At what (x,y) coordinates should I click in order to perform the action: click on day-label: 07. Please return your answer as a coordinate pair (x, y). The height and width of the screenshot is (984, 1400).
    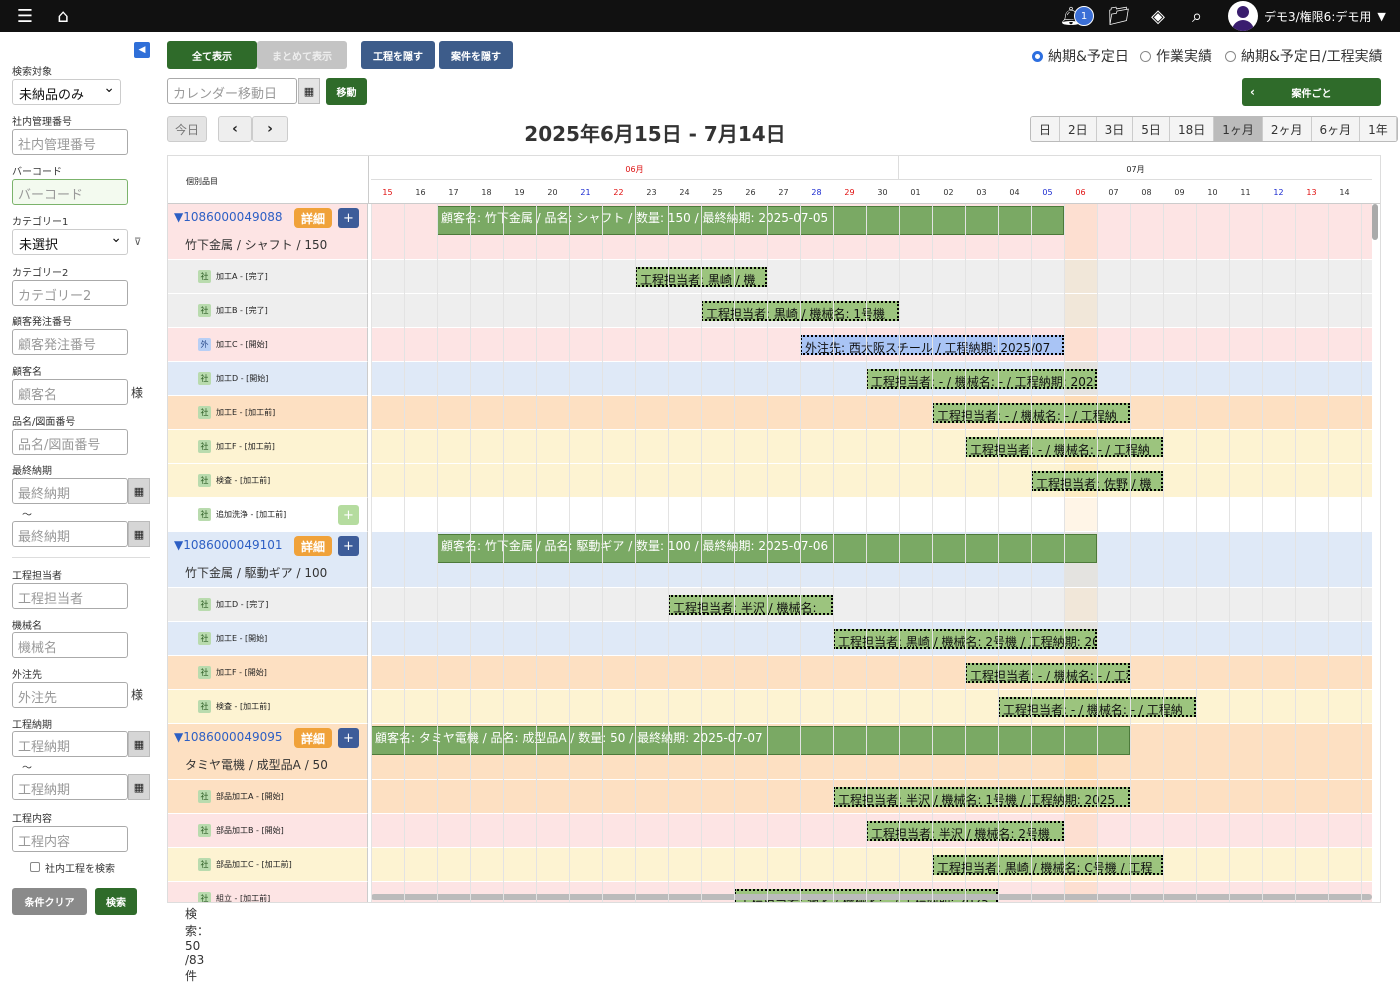
    Looking at the image, I should click on (1113, 192).